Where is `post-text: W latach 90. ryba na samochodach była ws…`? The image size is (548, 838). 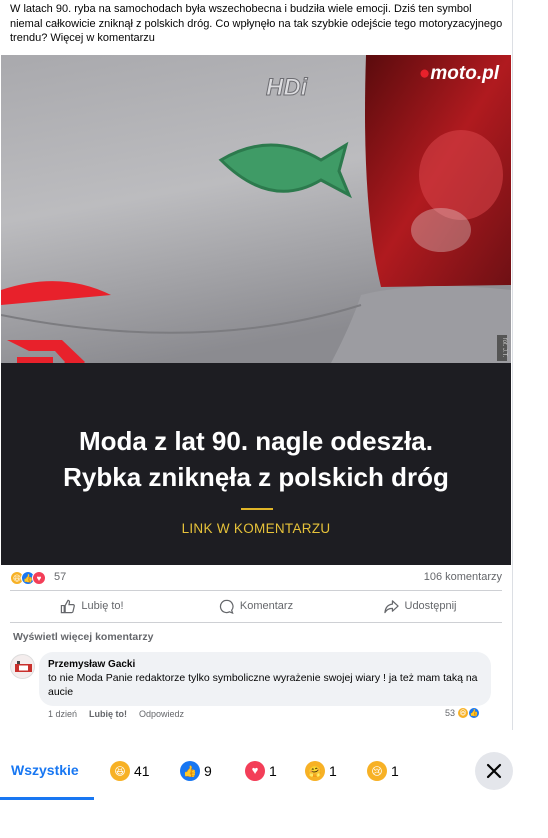 post-text: W latach 90. ryba na samochodach była ws… is located at coordinates (256, 23).